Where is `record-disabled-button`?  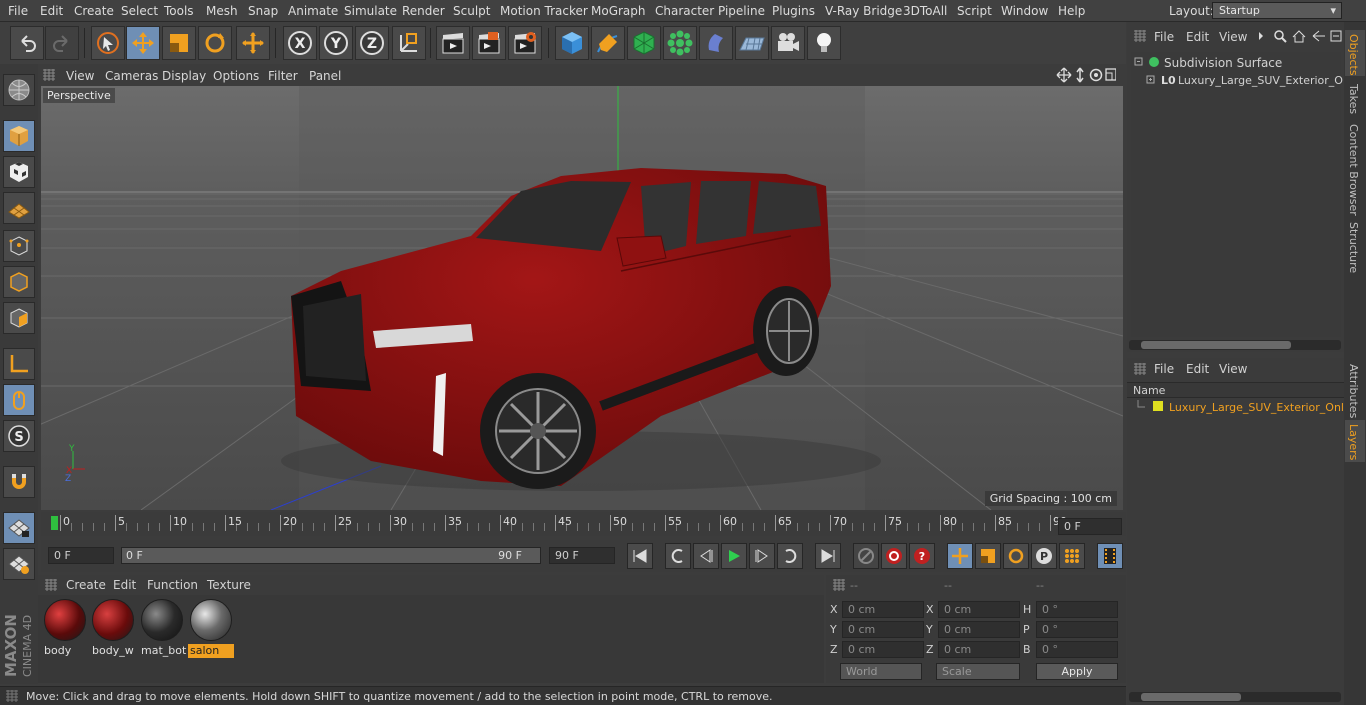 record-disabled-button is located at coordinates (866, 556).